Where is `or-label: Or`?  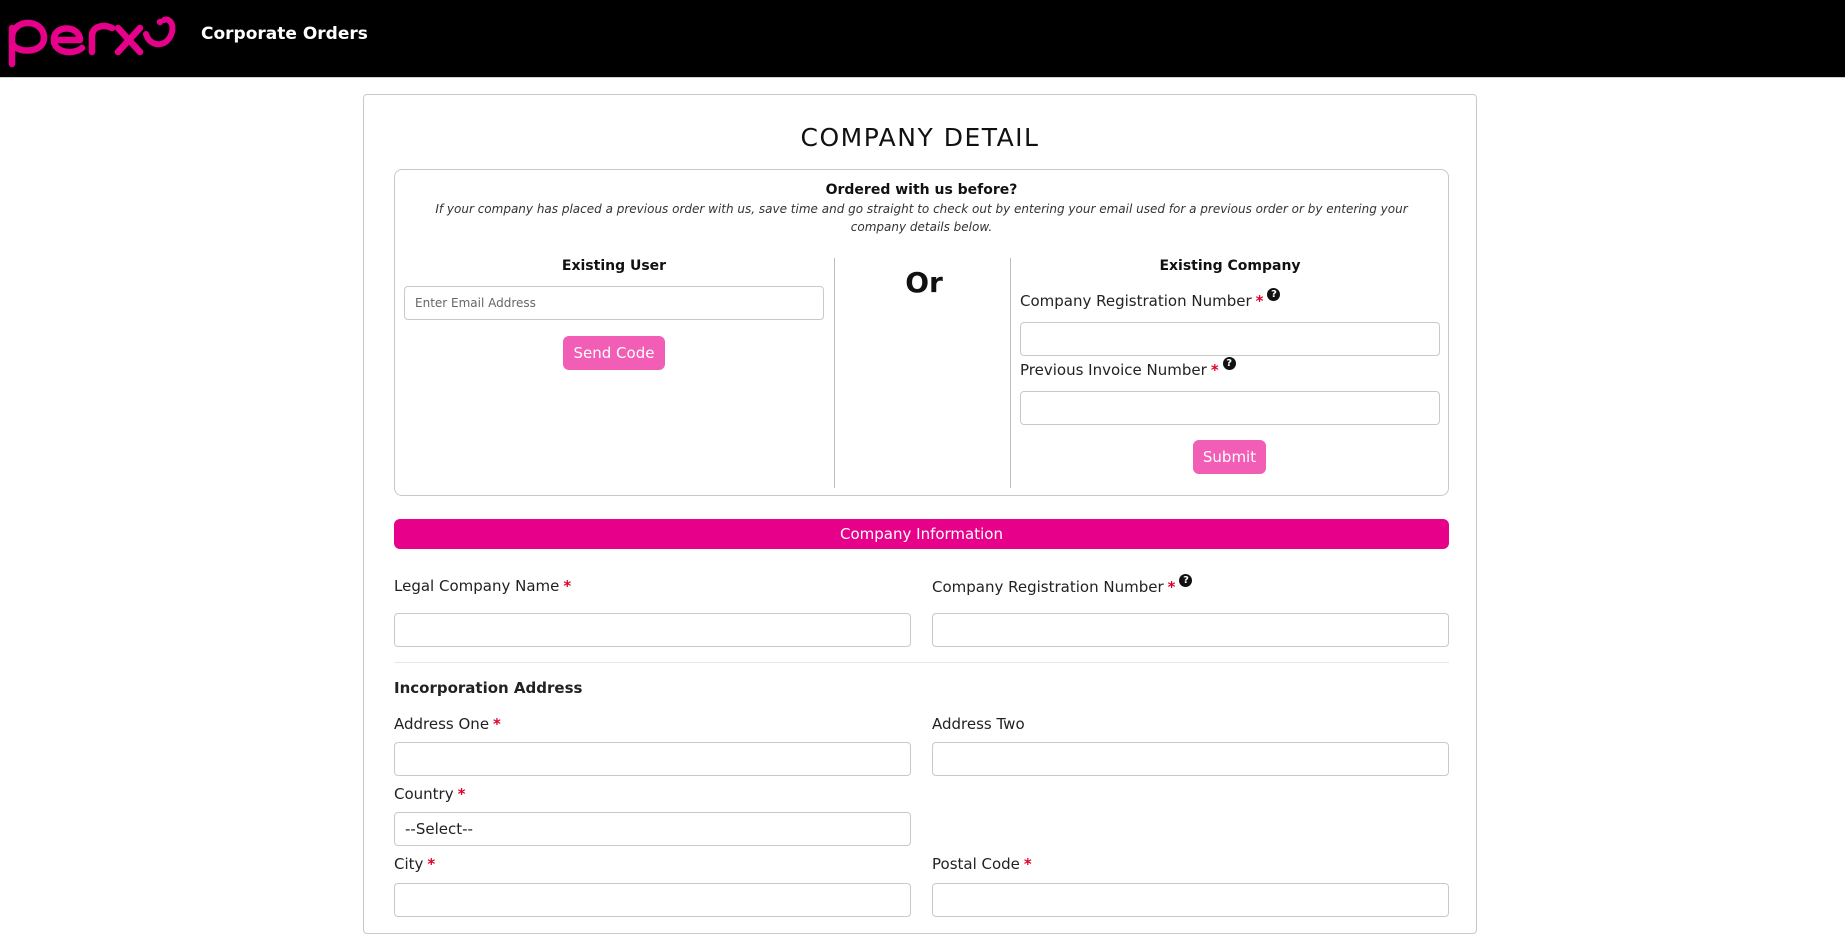 or-label: Or is located at coordinates (924, 282).